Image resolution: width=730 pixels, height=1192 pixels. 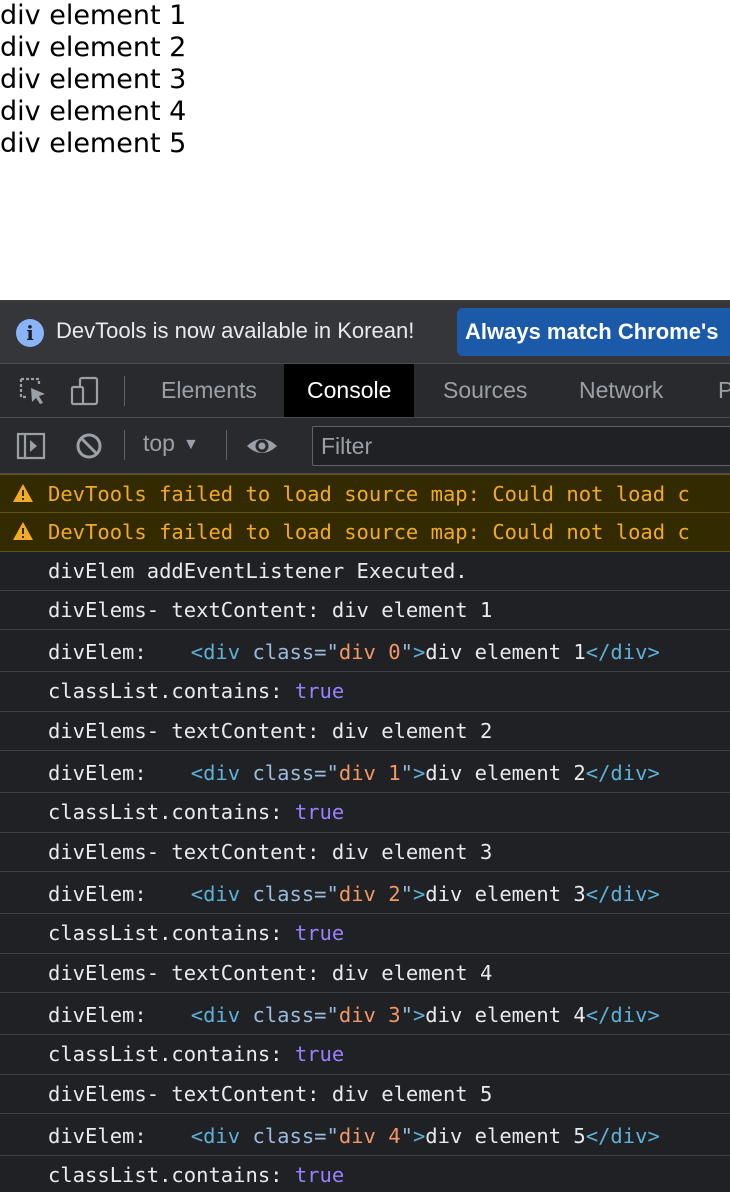 What do you see at coordinates (369, 894) in the screenshot?
I see `html-attr-value: div 2` at bounding box center [369, 894].